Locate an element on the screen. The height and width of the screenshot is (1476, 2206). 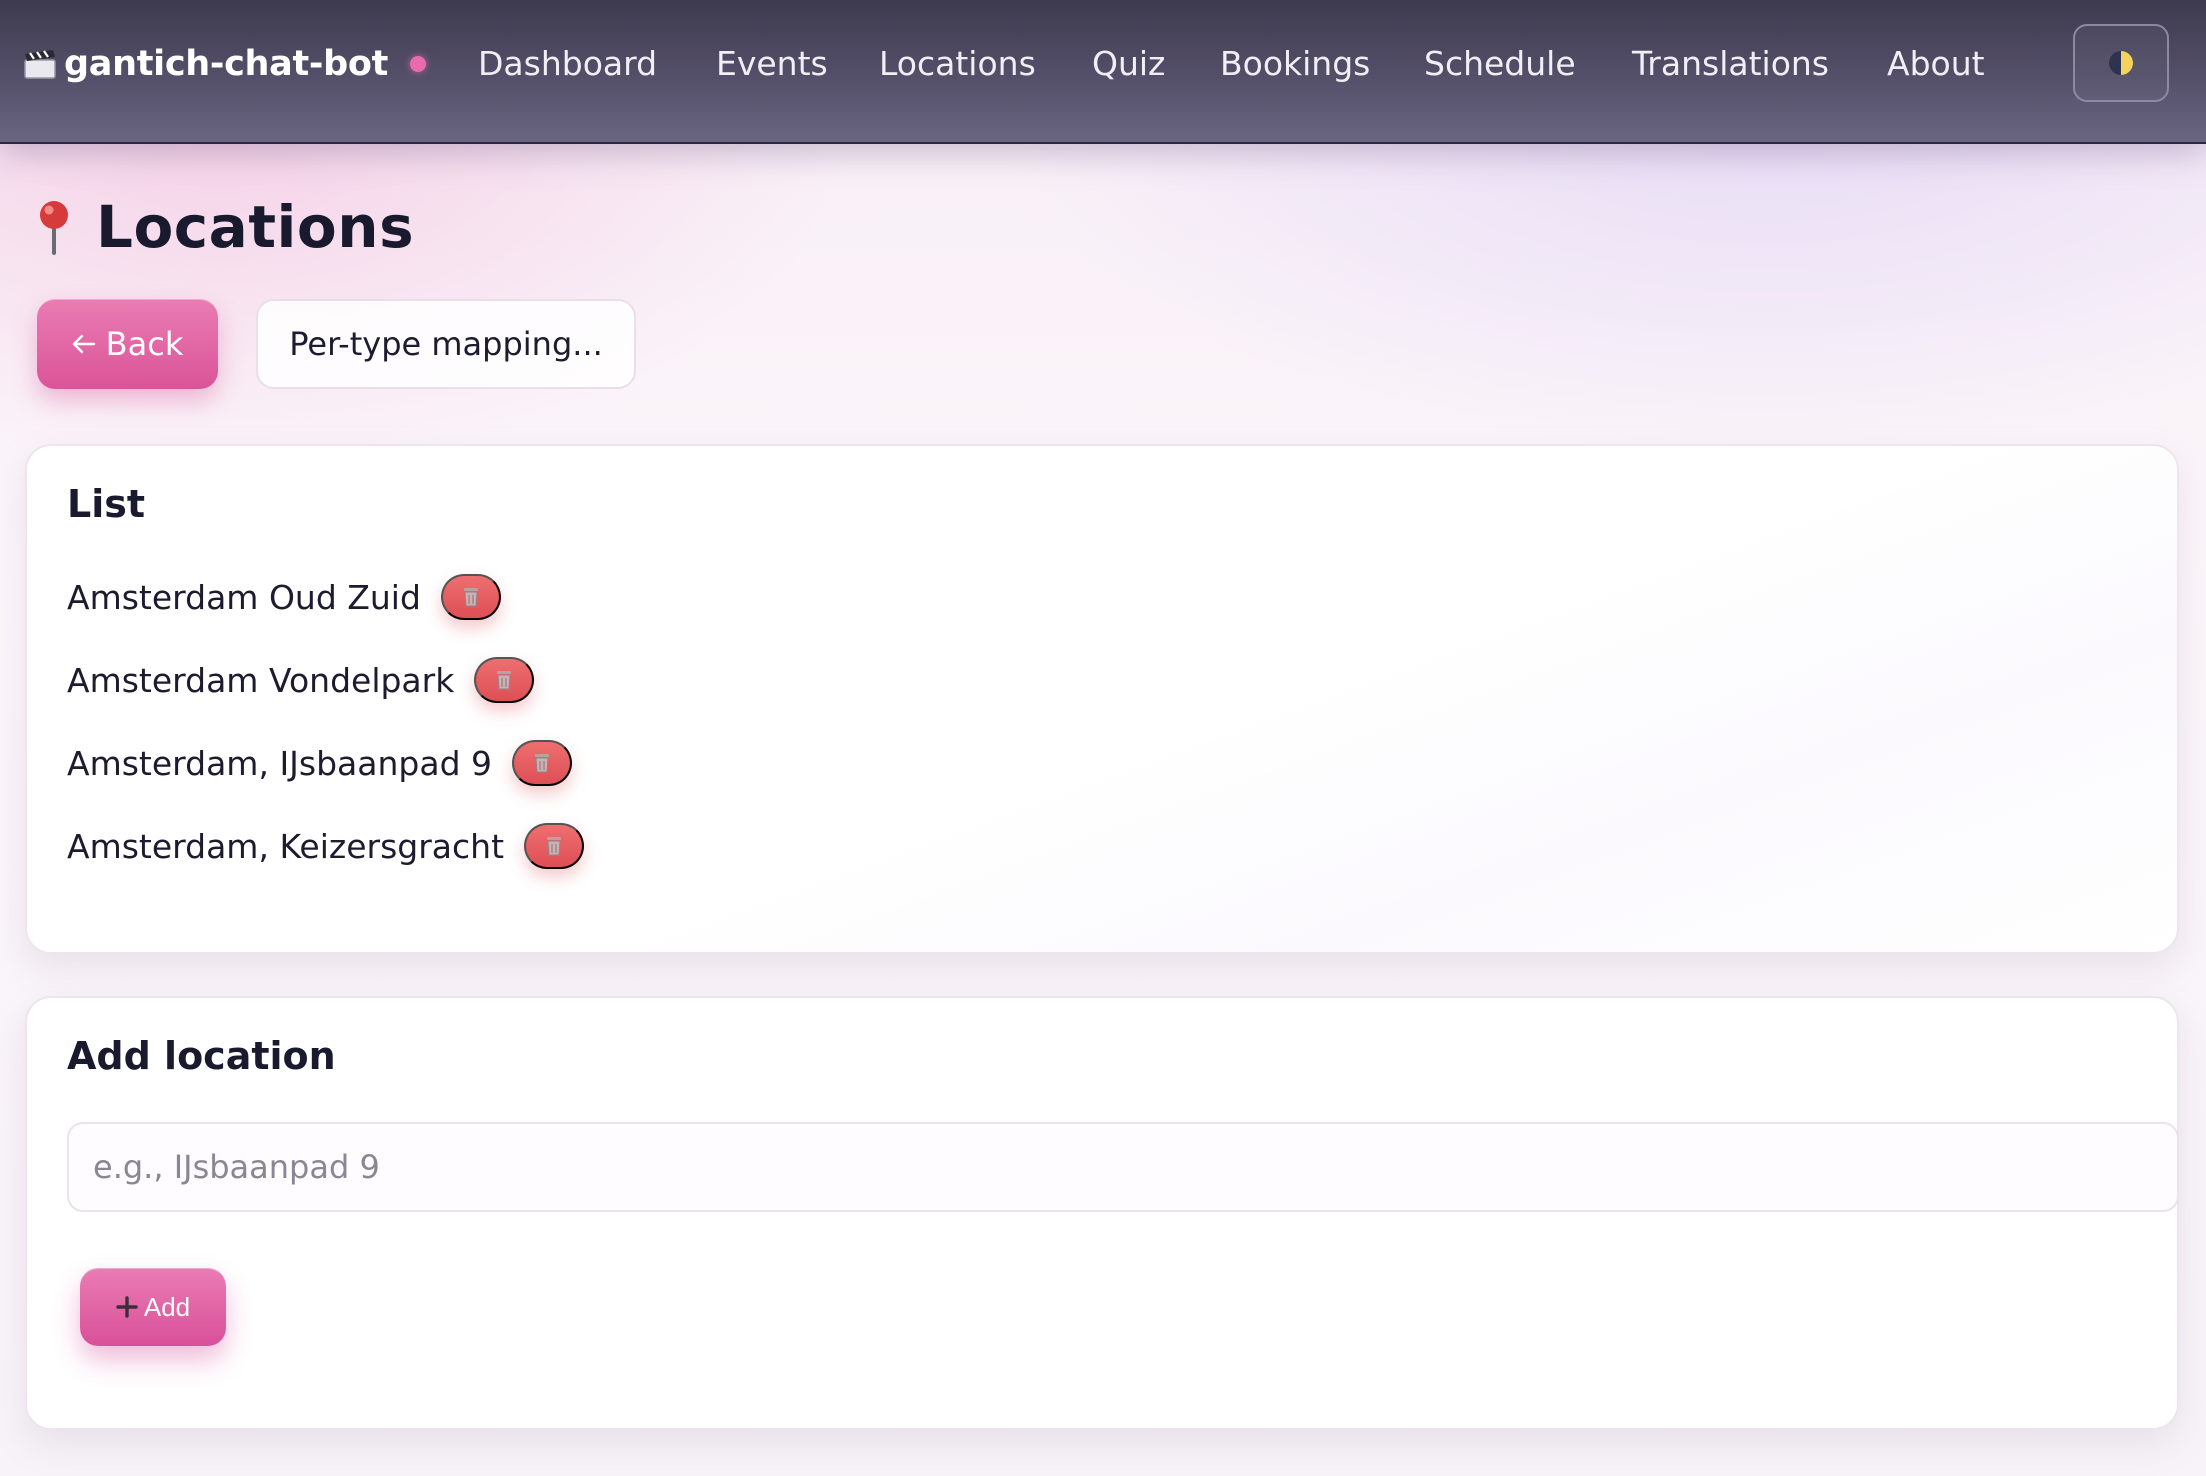
nav-item-translations: Translations is located at coordinates (1730, 64).